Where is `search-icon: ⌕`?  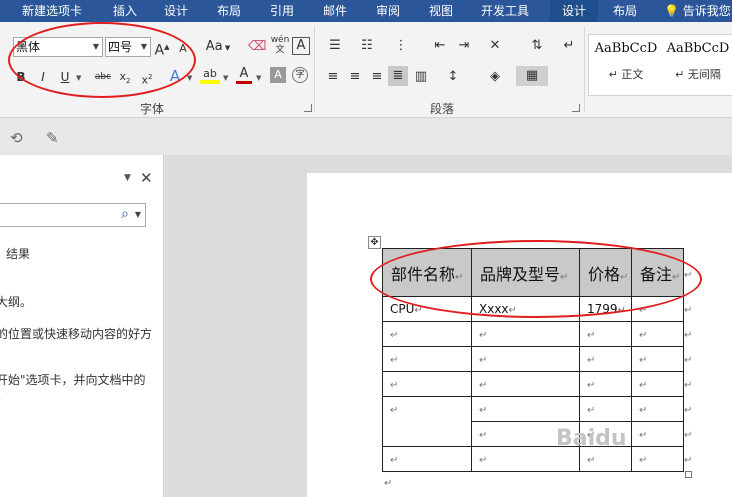
search-icon: ⌕ is located at coordinates (125, 214).